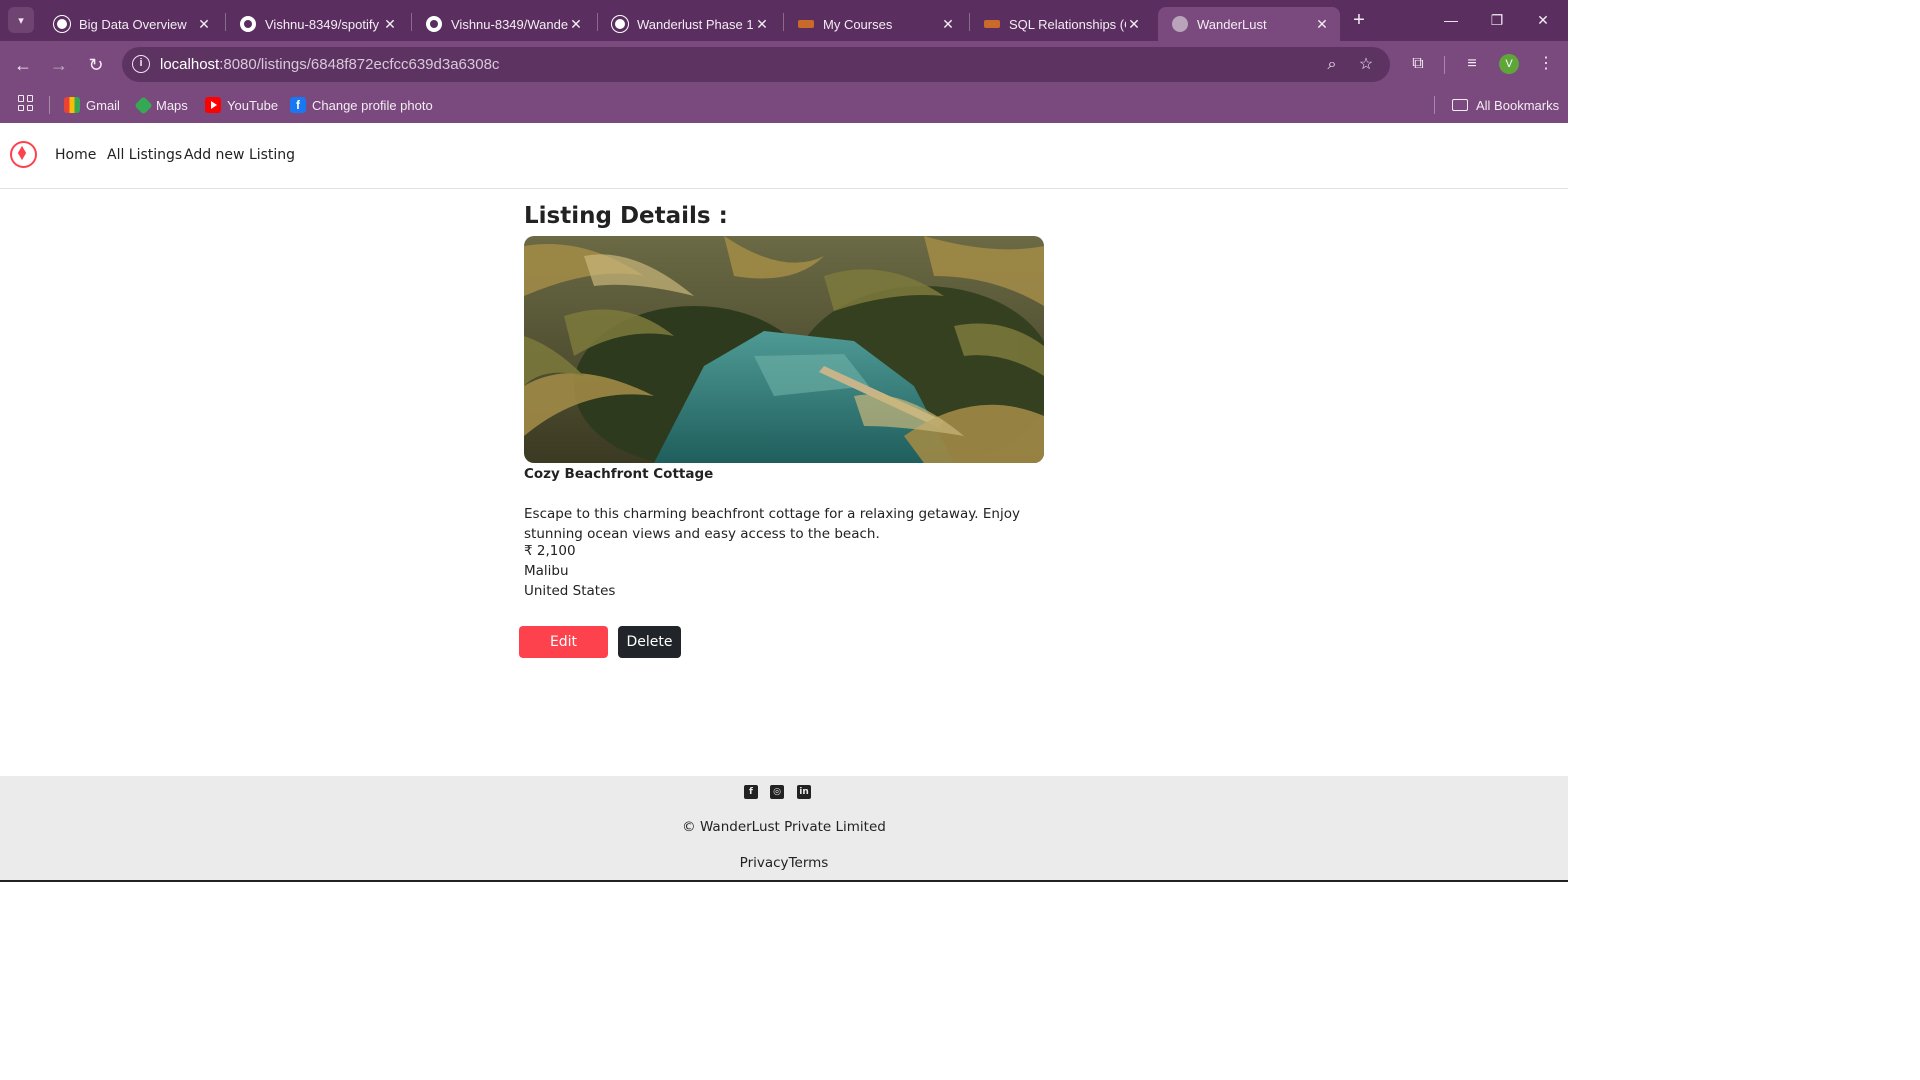 The width and height of the screenshot is (1920, 1080). I want to click on restore-icon: ❐, so click(1497, 20).